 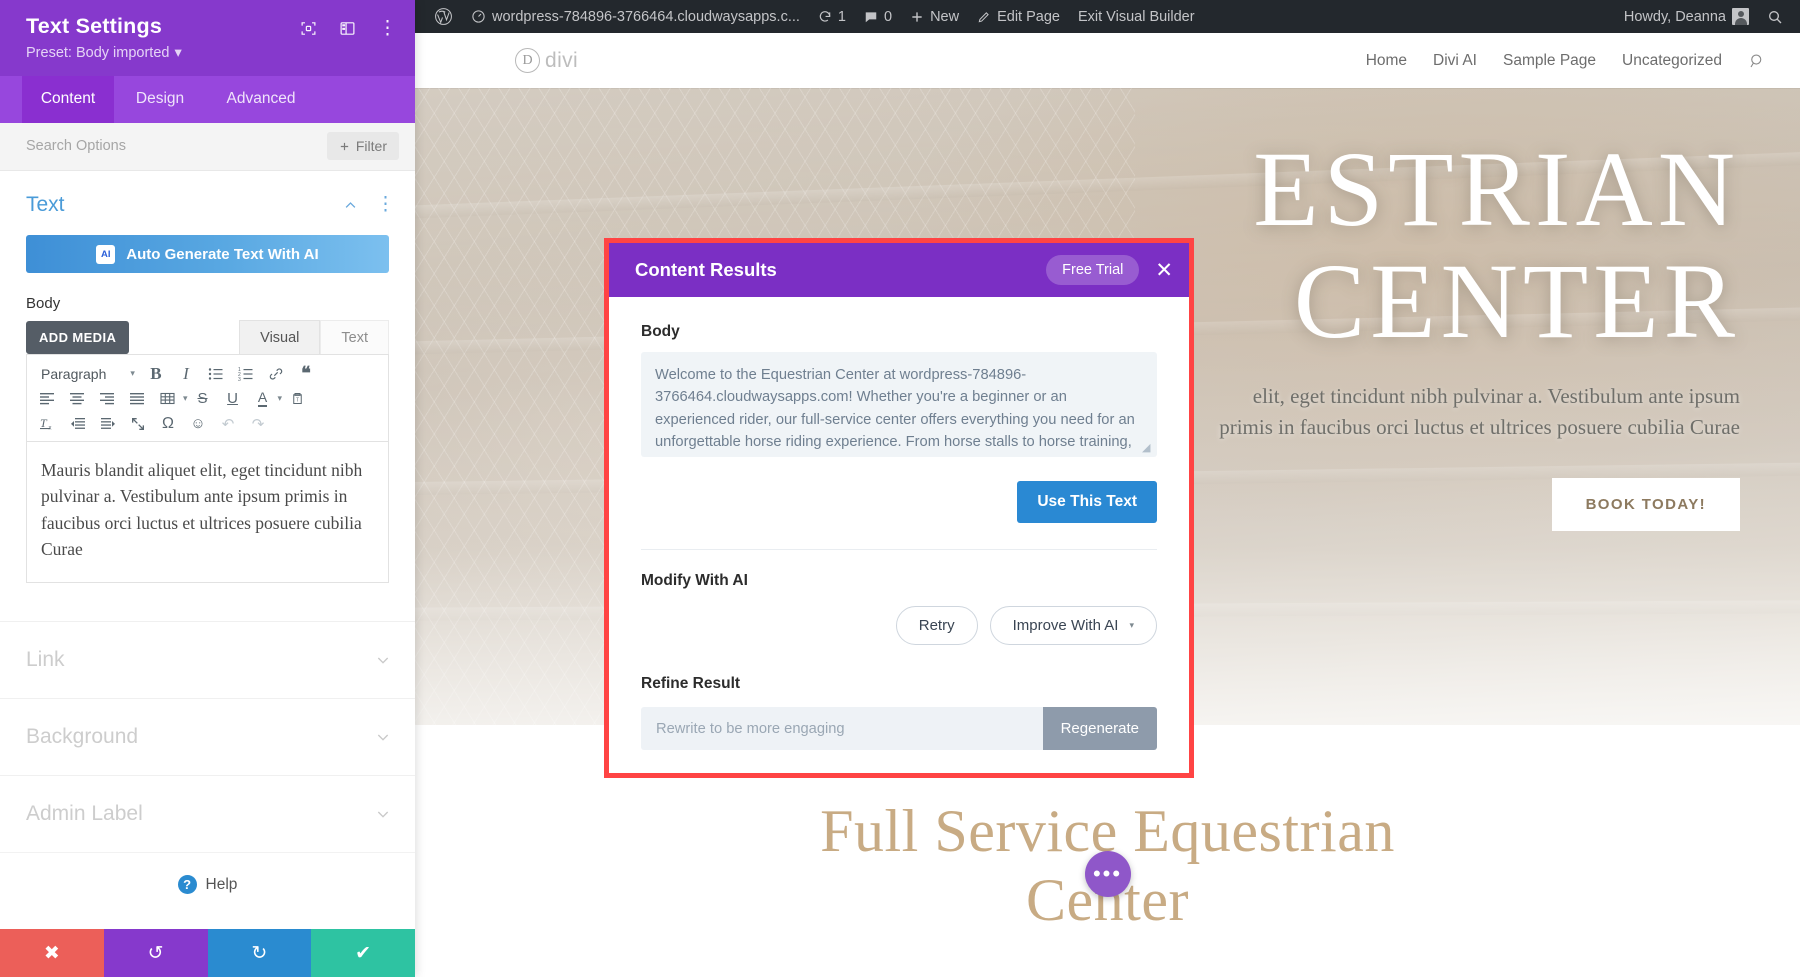 What do you see at coordinates (48, 398) in the screenshot?
I see `align-left-icon` at bounding box center [48, 398].